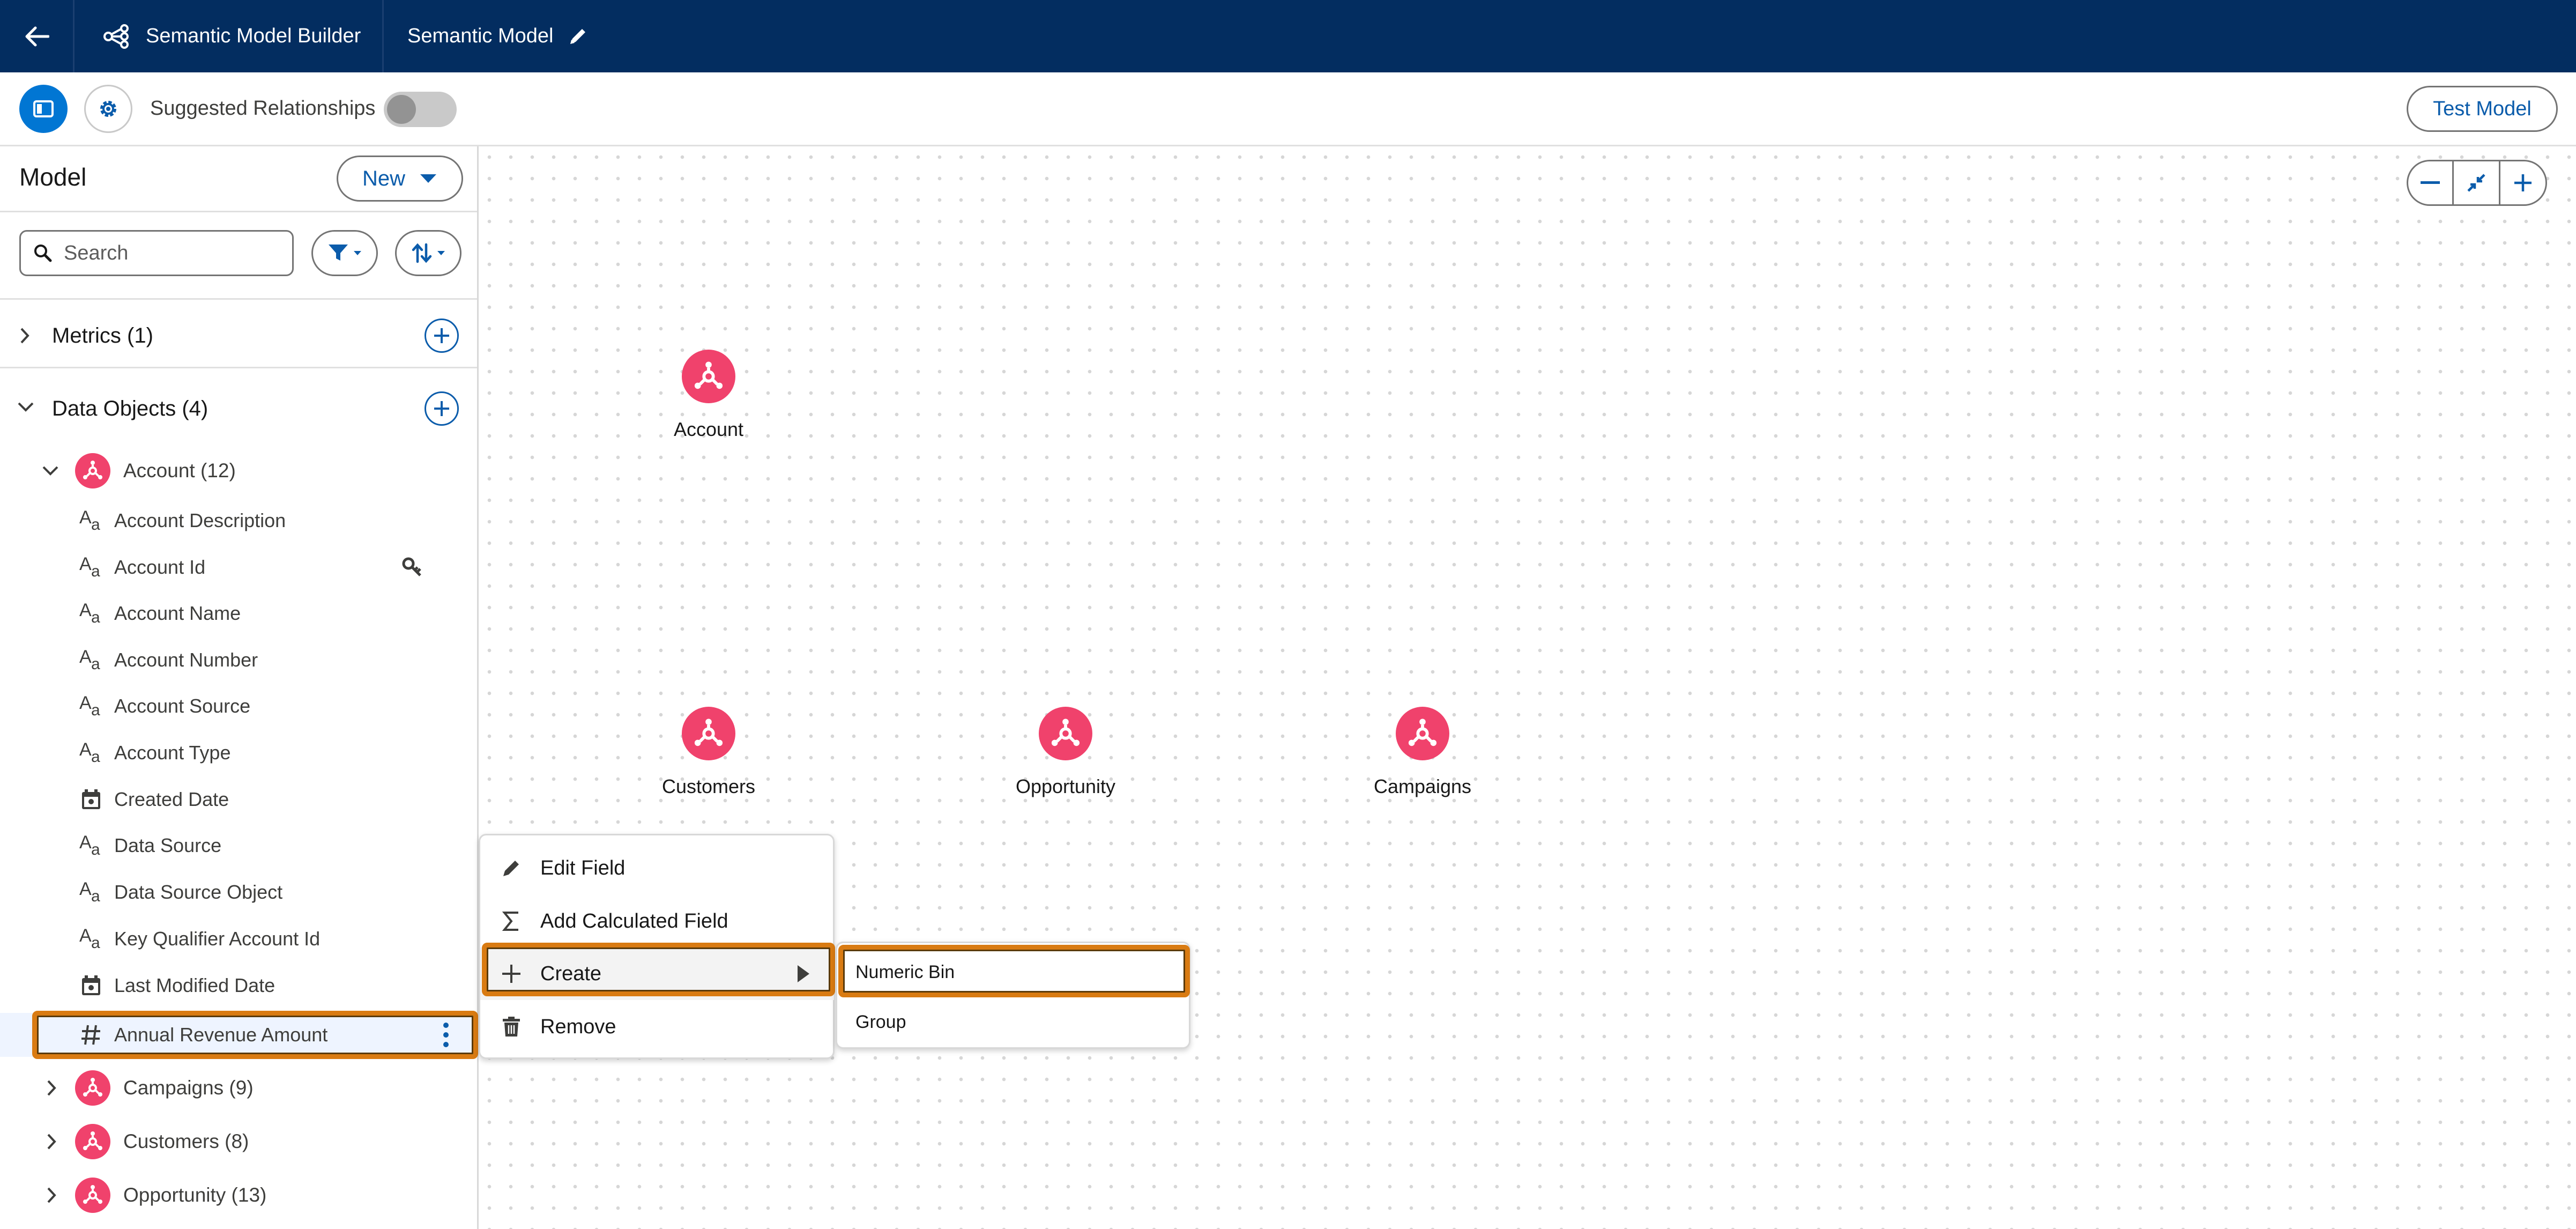  Describe the element at coordinates (165, 253) in the screenshot. I see `search-input` at that location.